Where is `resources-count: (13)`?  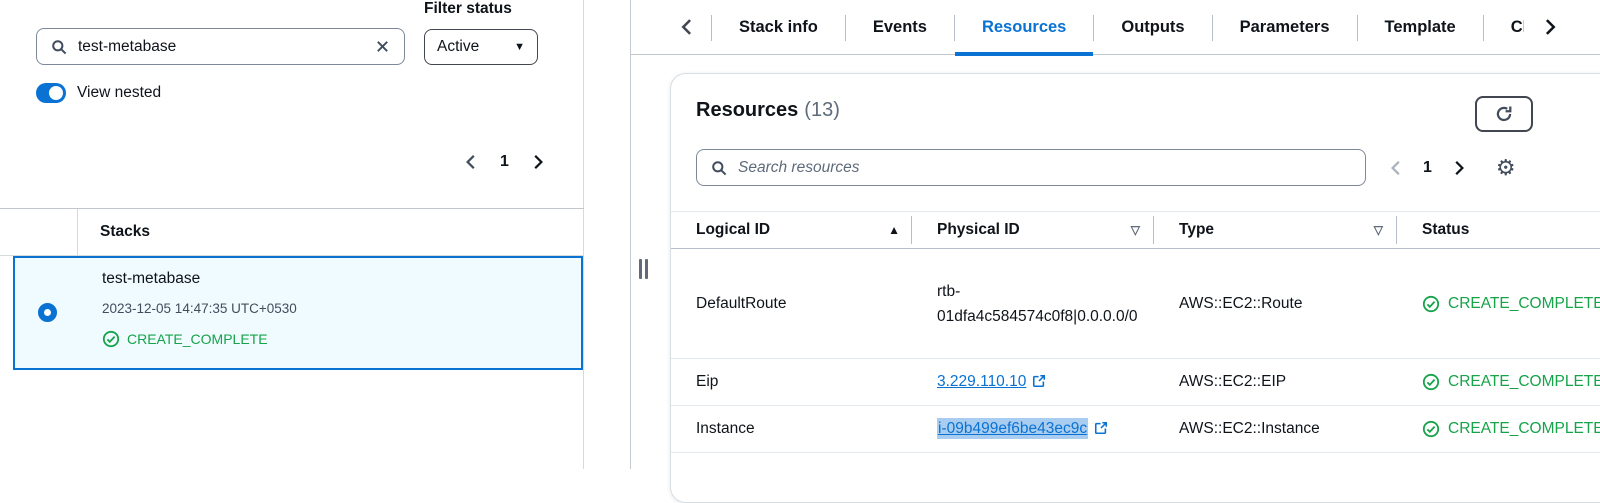 resources-count: (13) is located at coordinates (822, 110).